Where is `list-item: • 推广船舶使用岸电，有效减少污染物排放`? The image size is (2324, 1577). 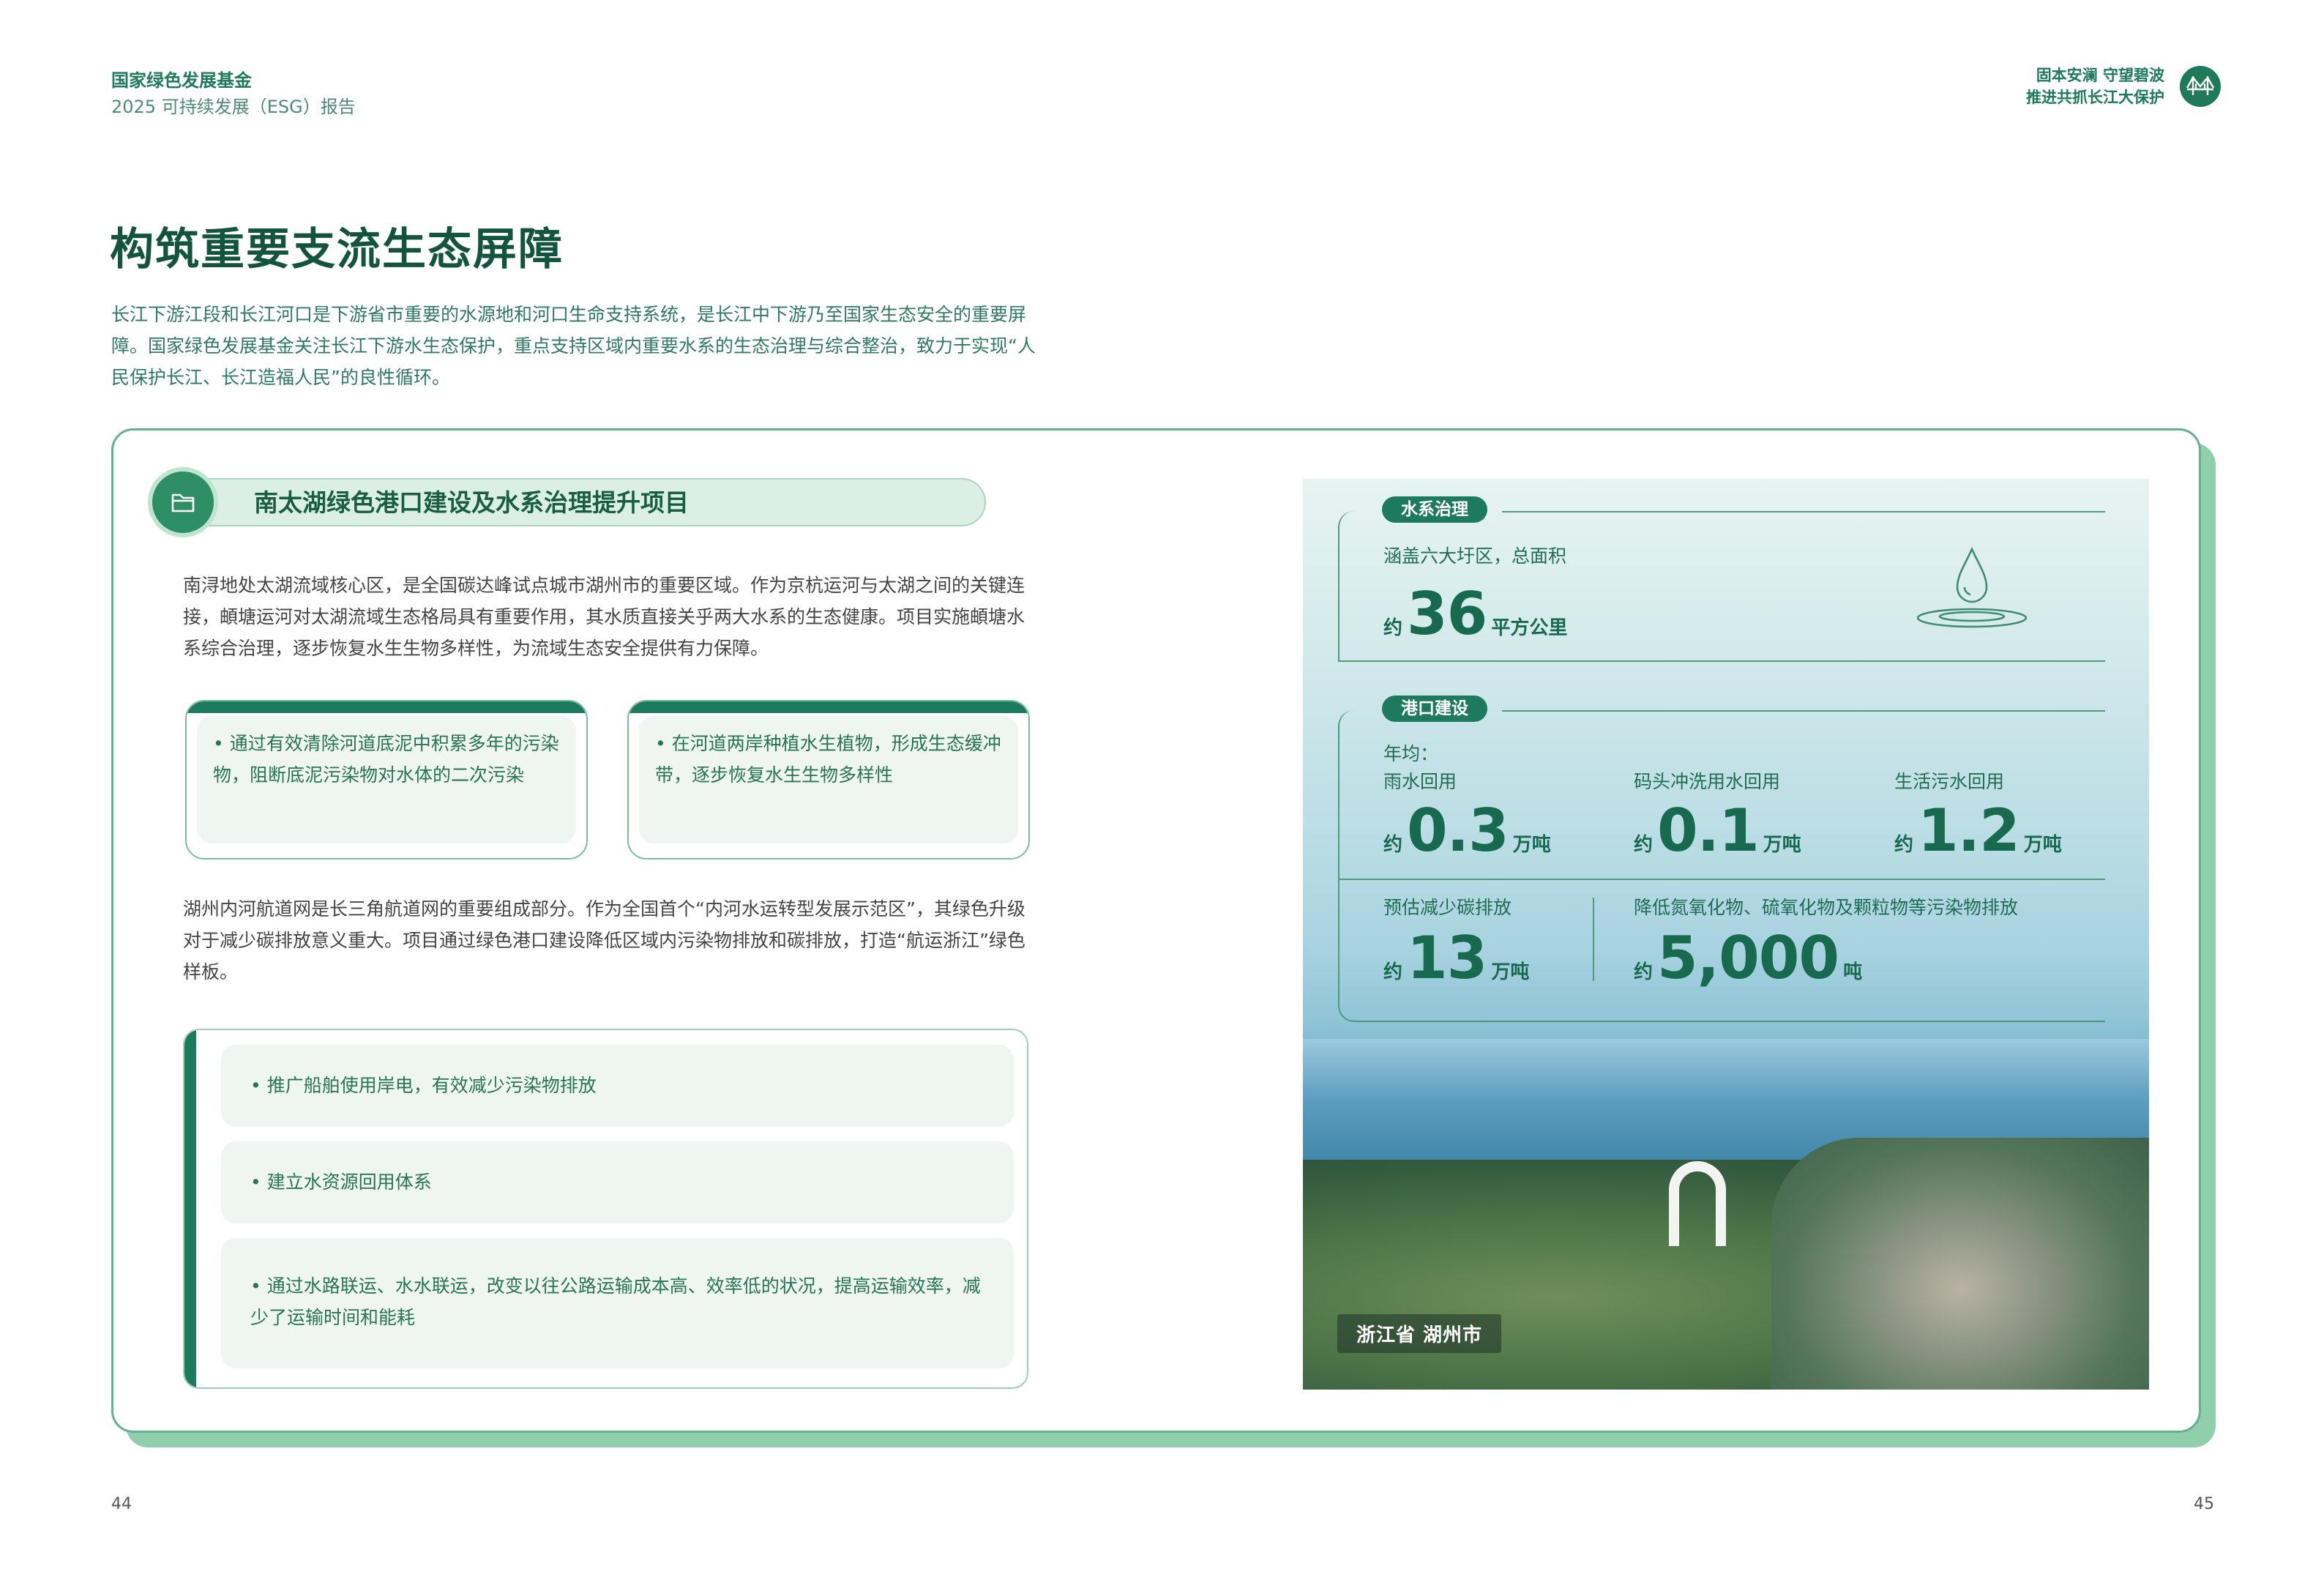 list-item: • 推广船舶使用岸电，有效减少污染物排放 is located at coordinates (617, 1086).